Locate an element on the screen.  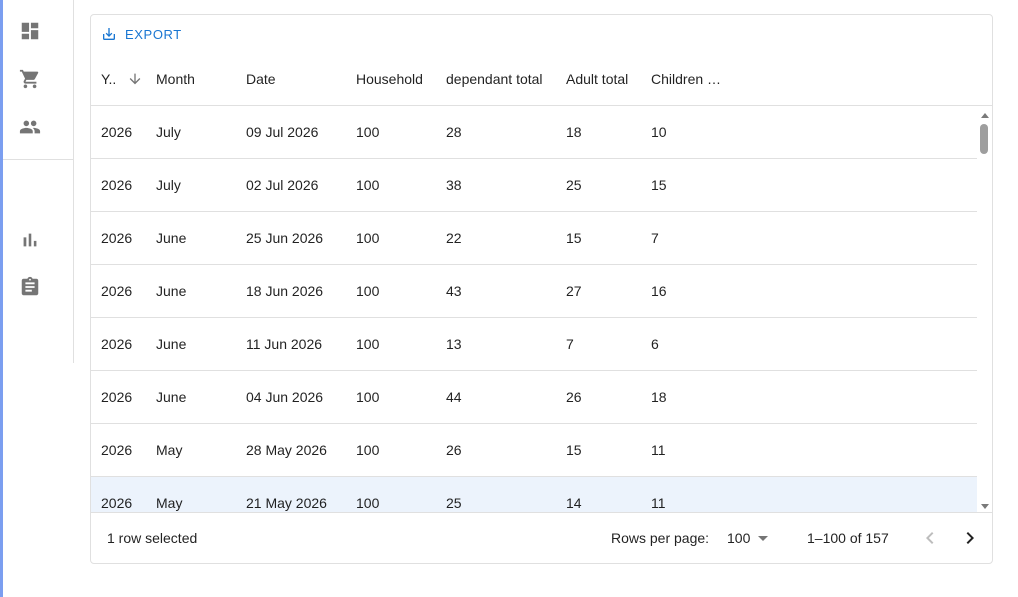
column-header-month: Month is located at coordinates (196, 79).